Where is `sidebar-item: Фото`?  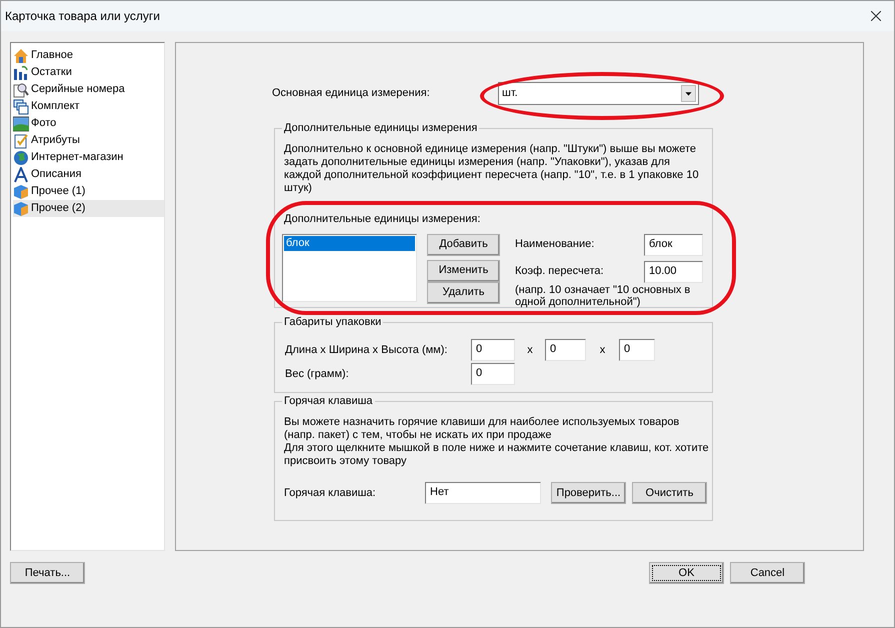
sidebar-item: Фото is located at coordinates (88, 123).